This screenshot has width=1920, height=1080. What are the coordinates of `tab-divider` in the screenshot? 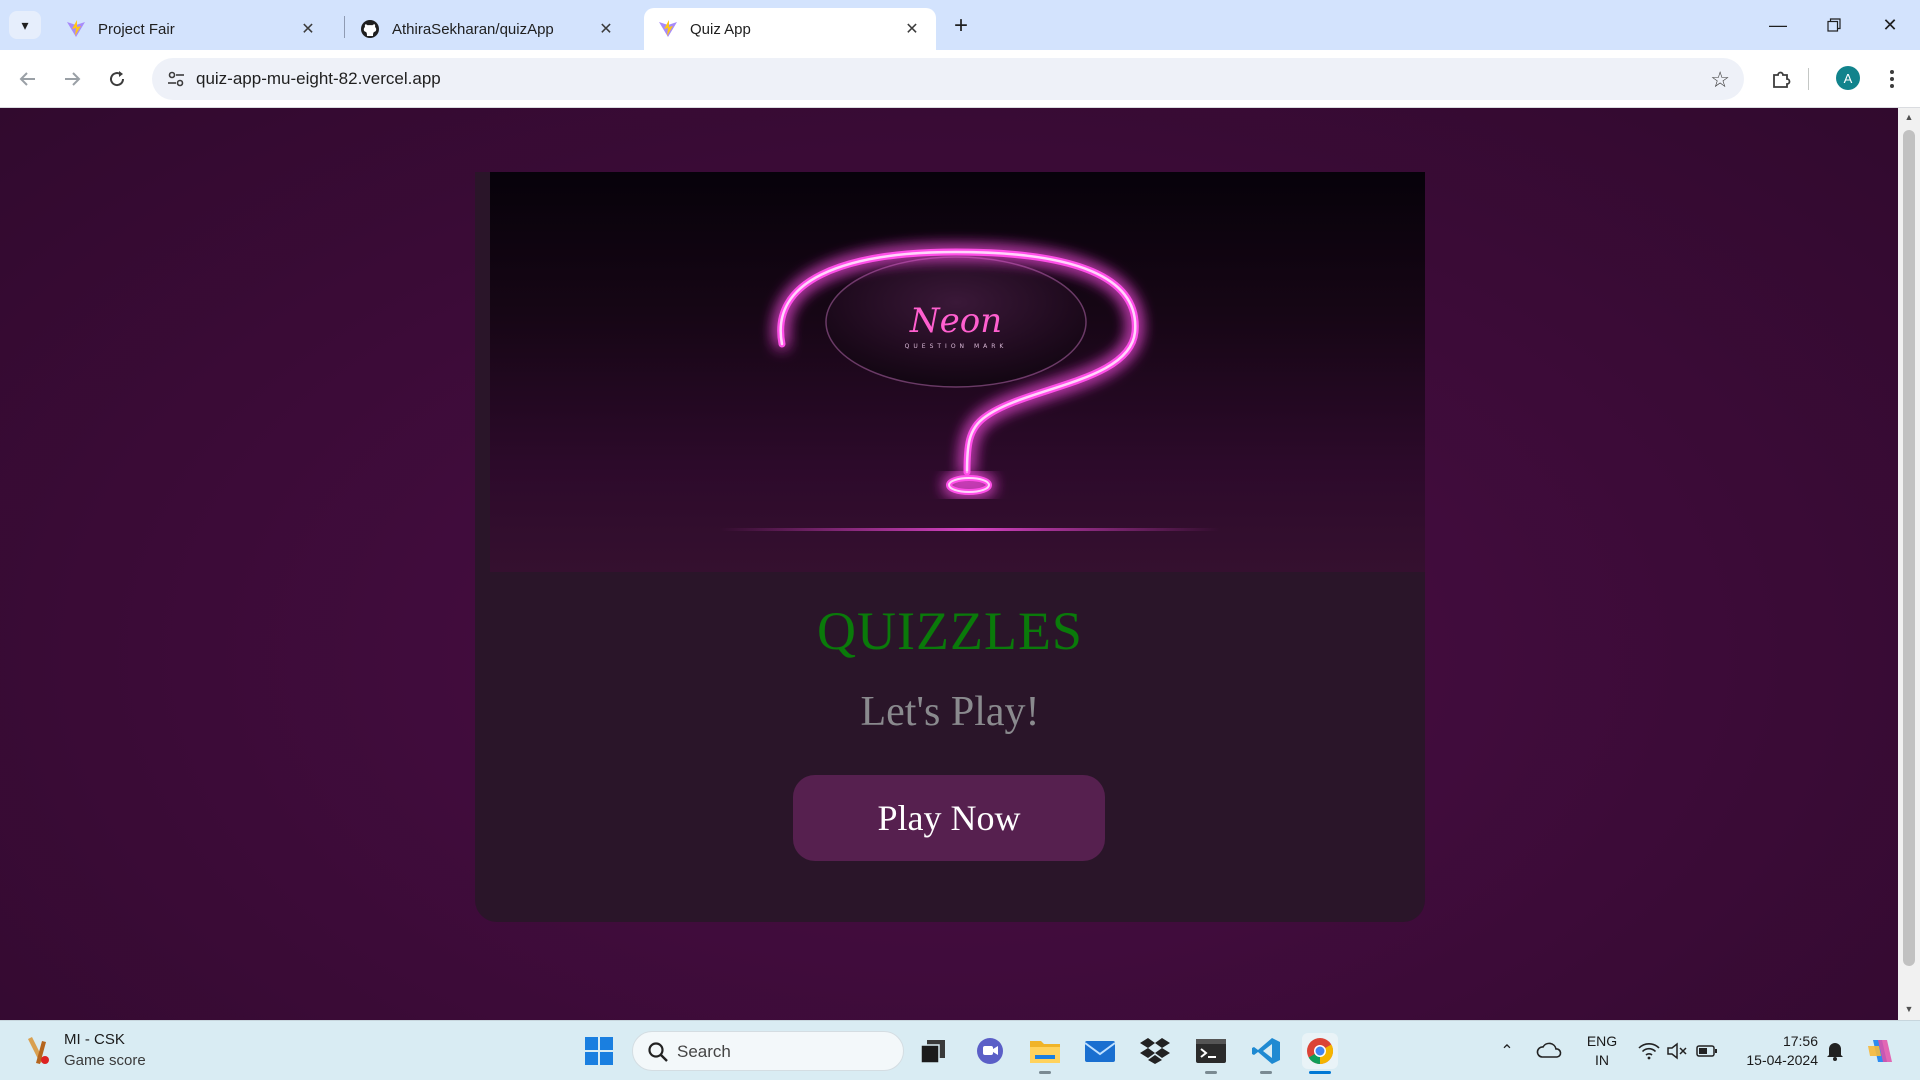 It's located at (344, 27).